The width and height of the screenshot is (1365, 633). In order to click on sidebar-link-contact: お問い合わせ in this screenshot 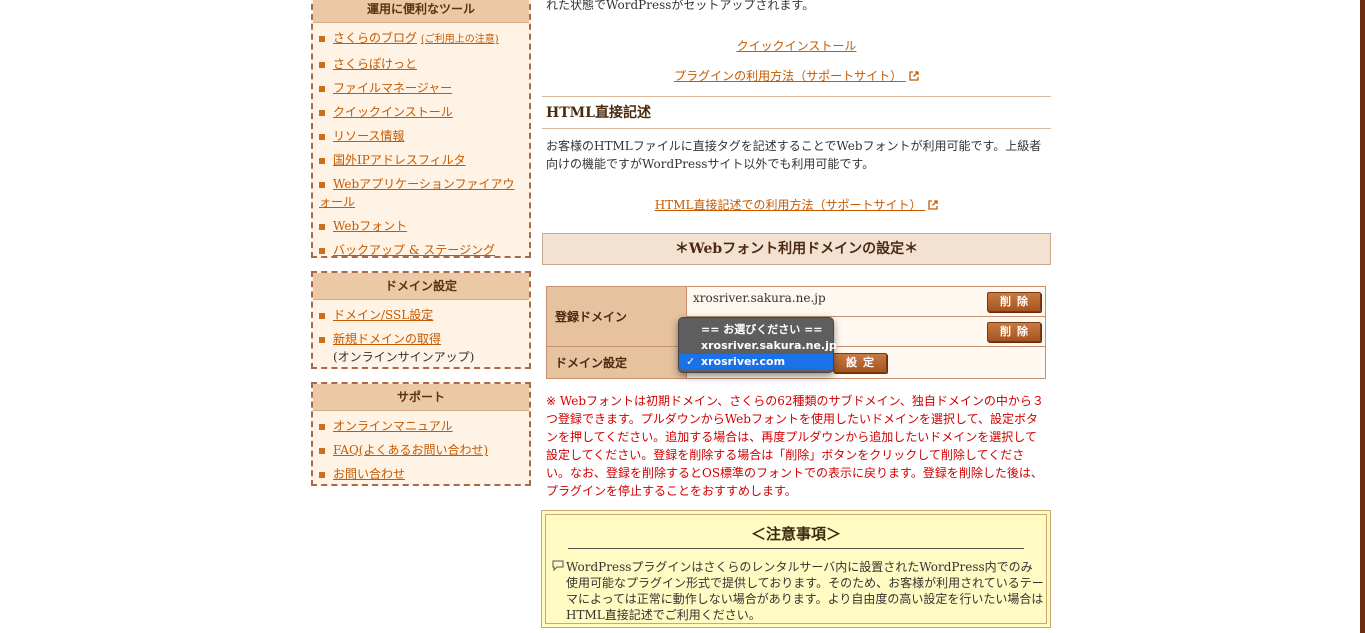, I will do `click(369, 474)`.